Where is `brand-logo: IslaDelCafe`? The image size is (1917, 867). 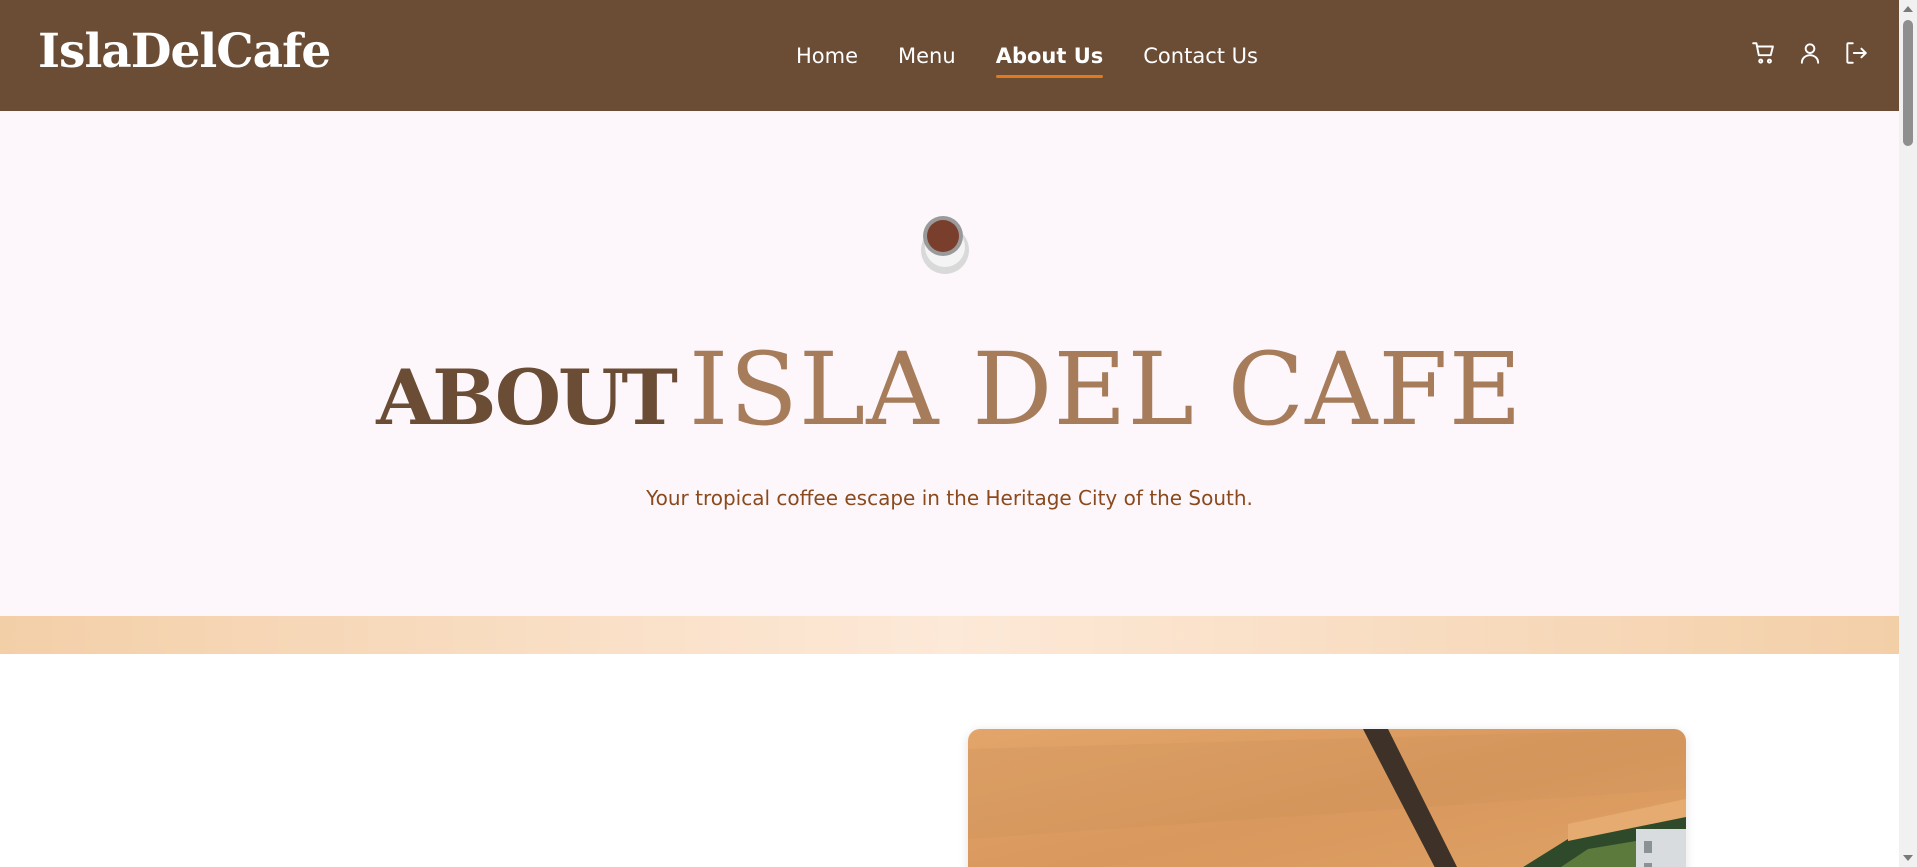 brand-logo: IslaDelCafe is located at coordinates (184, 51).